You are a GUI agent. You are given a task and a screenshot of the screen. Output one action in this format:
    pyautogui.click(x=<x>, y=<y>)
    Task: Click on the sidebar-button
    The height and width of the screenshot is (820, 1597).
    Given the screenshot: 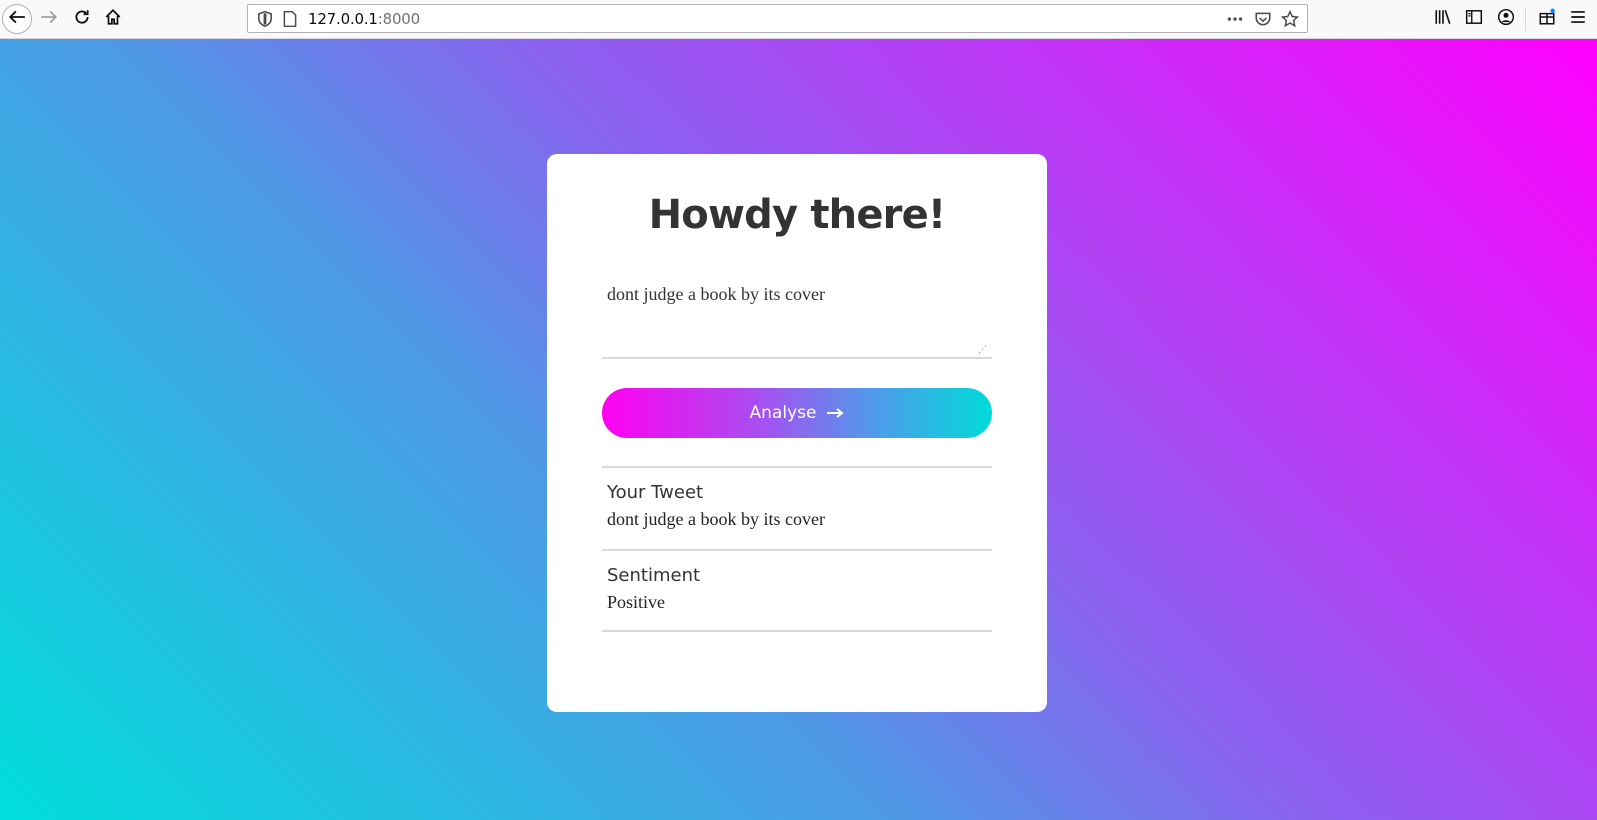 What is the action you would take?
    pyautogui.click(x=1474, y=19)
    